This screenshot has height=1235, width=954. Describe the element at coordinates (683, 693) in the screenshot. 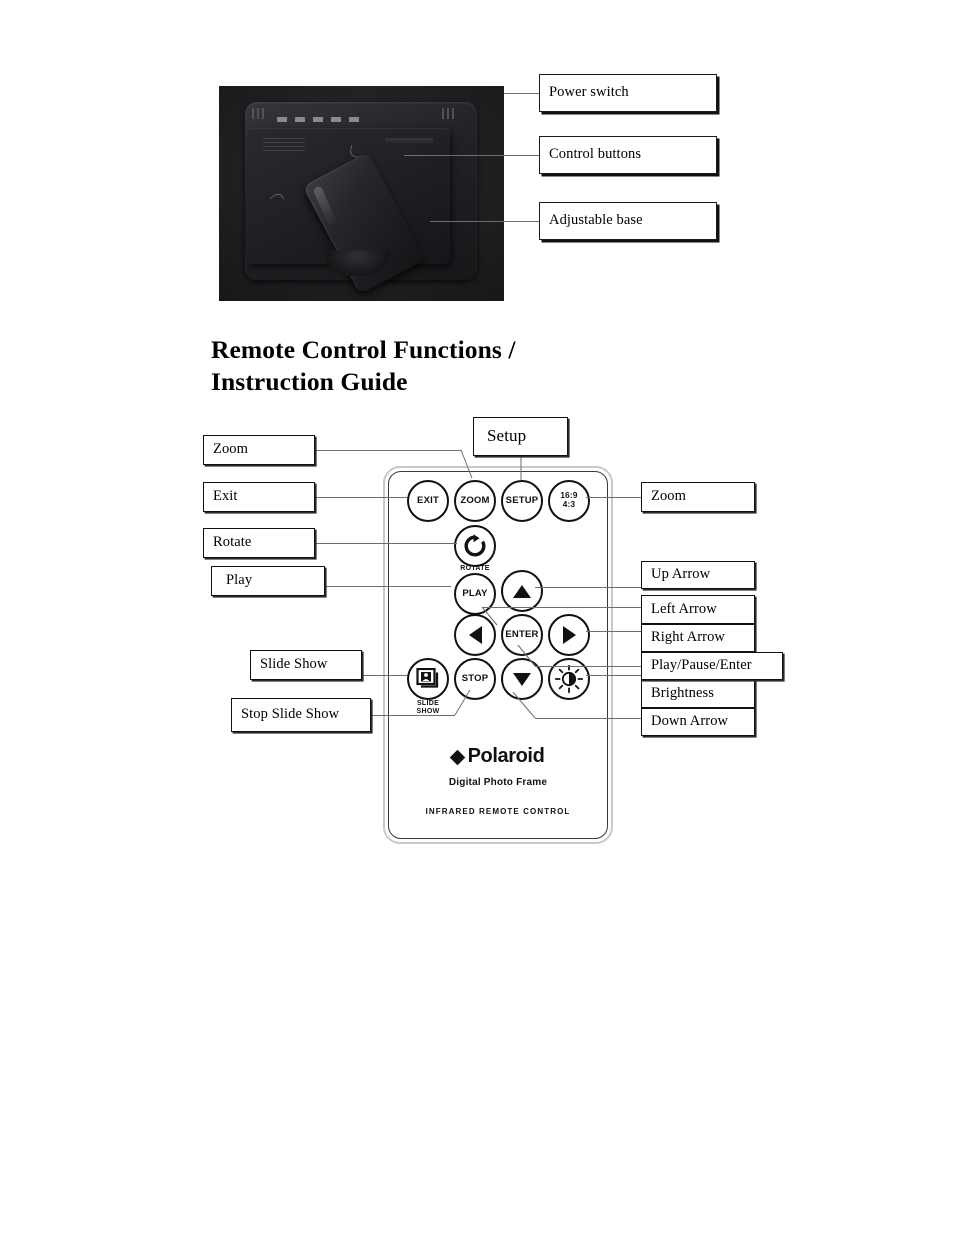

I see `callout-brightness-label: Brightness` at that location.